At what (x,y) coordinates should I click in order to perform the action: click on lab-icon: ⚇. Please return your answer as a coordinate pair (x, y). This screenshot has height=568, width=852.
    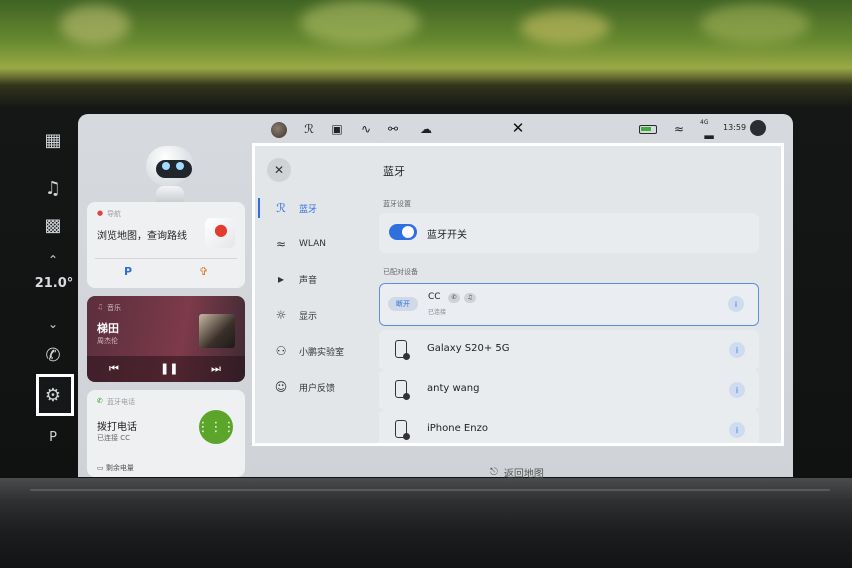
    Looking at the image, I should click on (281, 351).